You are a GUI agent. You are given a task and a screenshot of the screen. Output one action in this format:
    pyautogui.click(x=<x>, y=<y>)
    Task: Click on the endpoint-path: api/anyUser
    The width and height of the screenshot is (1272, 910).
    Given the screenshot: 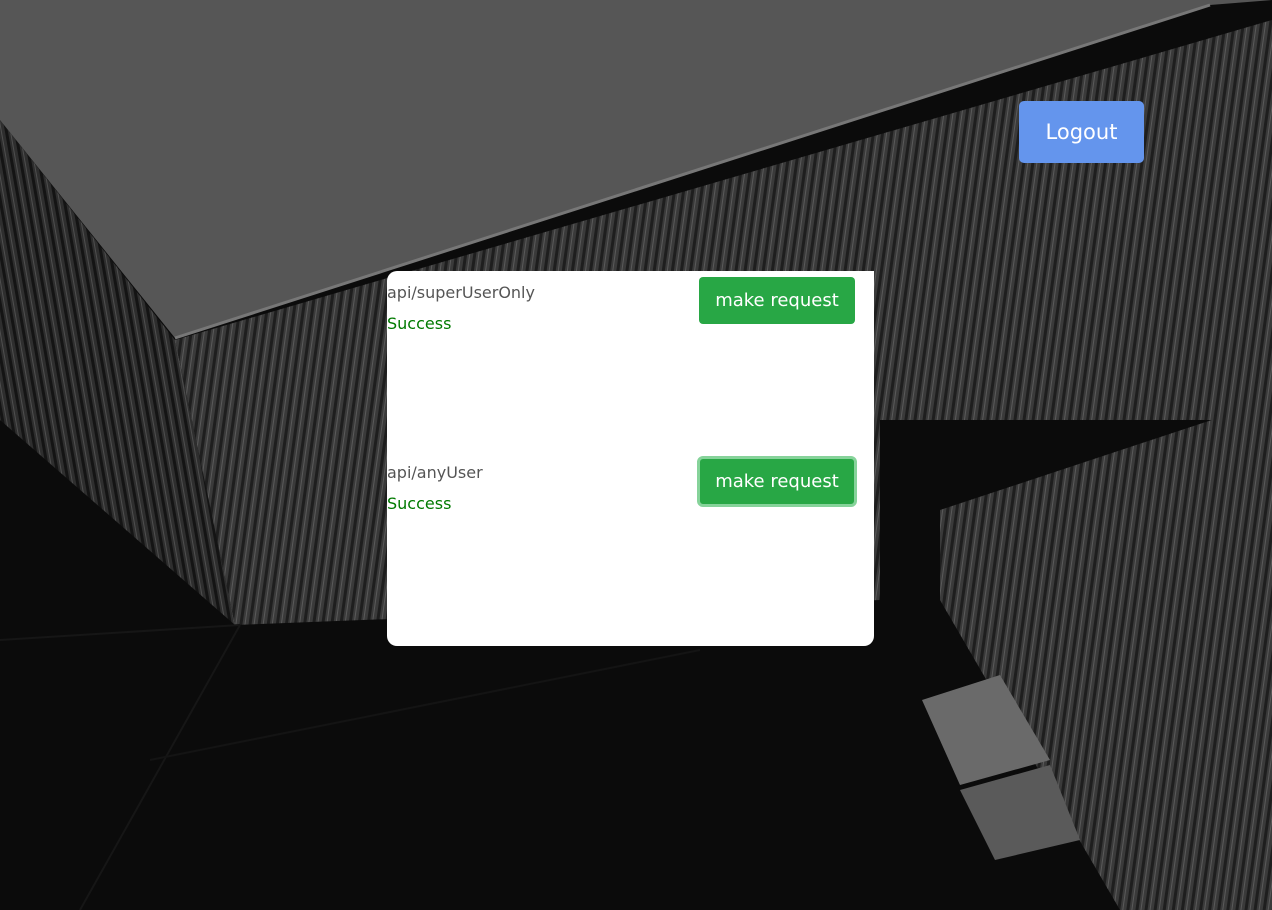 What is the action you would take?
    pyautogui.click(x=435, y=472)
    